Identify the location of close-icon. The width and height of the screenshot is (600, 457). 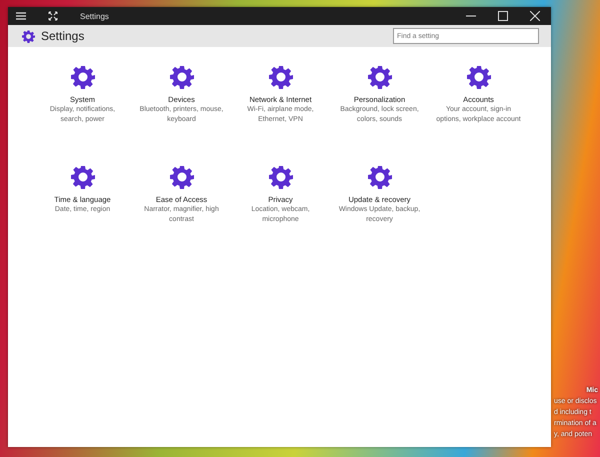
(535, 16).